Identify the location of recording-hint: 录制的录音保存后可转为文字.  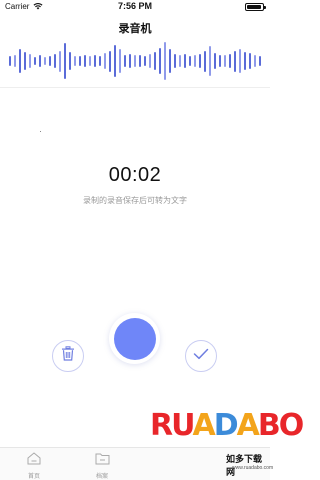
(135, 200).